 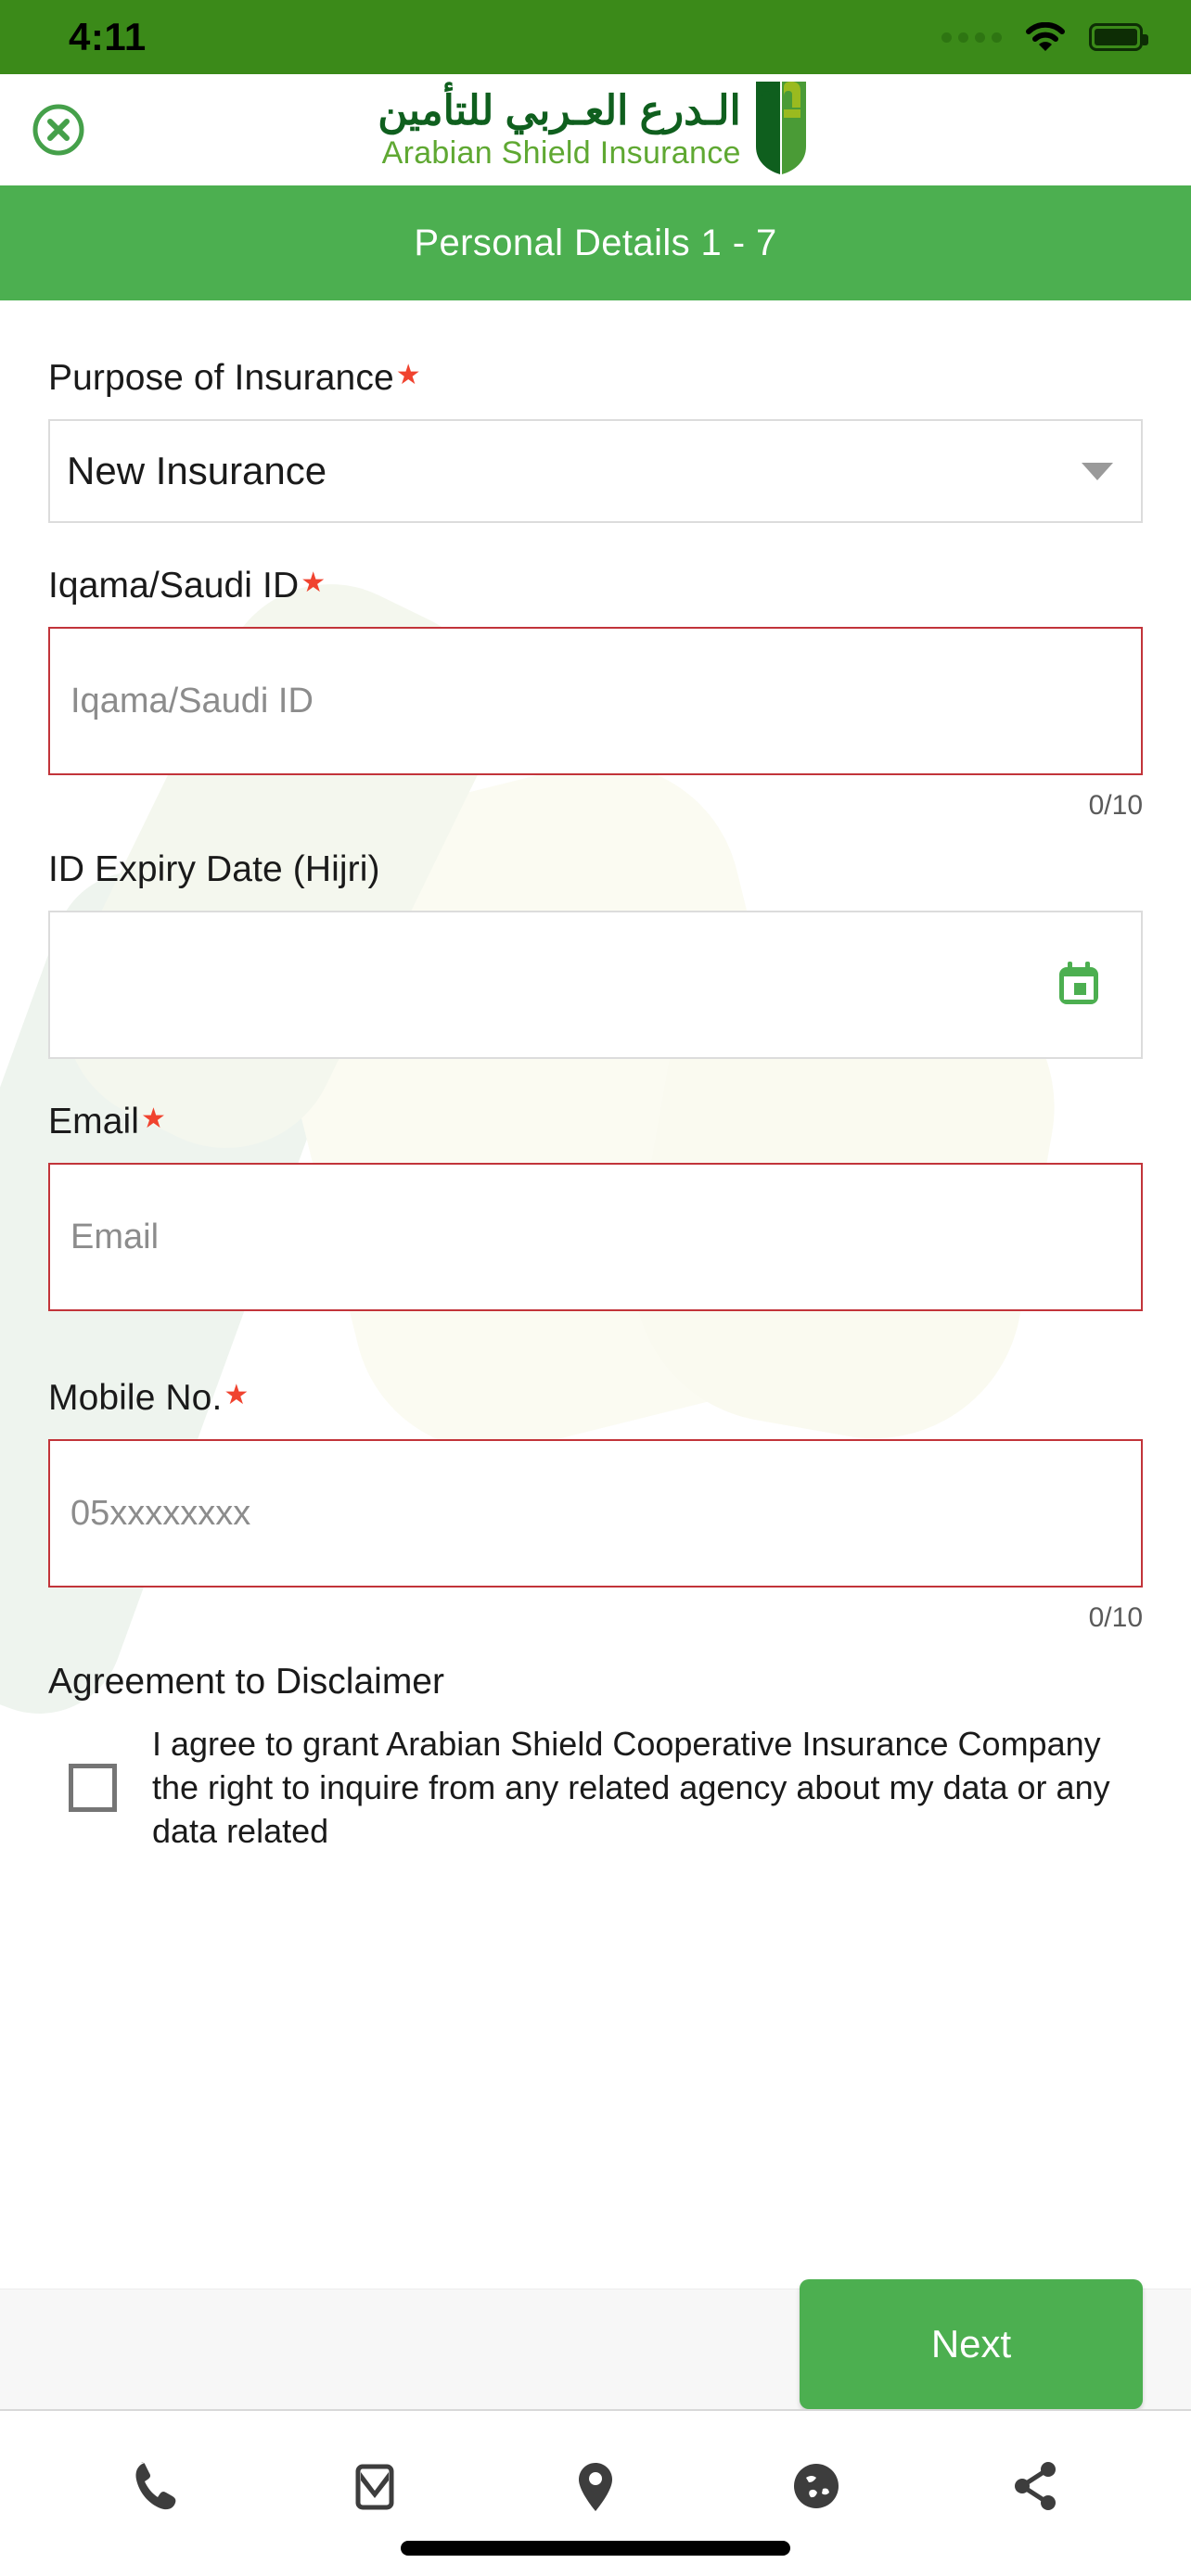 I want to click on email-label-text: Email, so click(x=94, y=1122).